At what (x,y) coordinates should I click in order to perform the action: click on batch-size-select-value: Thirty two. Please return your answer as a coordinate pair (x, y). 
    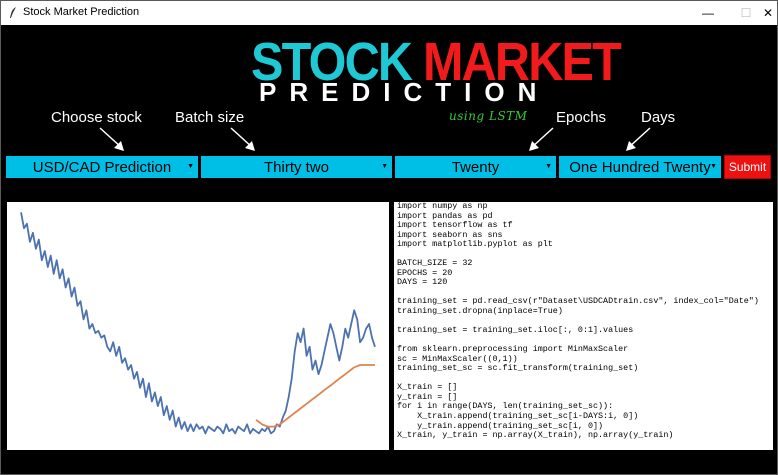
    Looking at the image, I should click on (296, 167).